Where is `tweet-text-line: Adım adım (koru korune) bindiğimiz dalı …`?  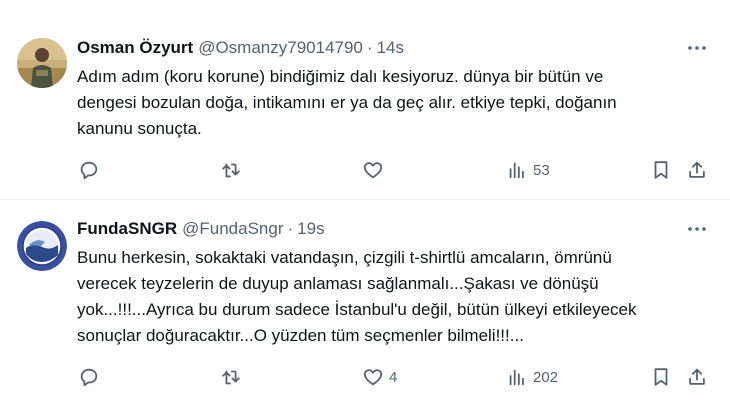 tweet-text-line: Adım adım (koru korune) bindiğimiz dalı … is located at coordinates (340, 76).